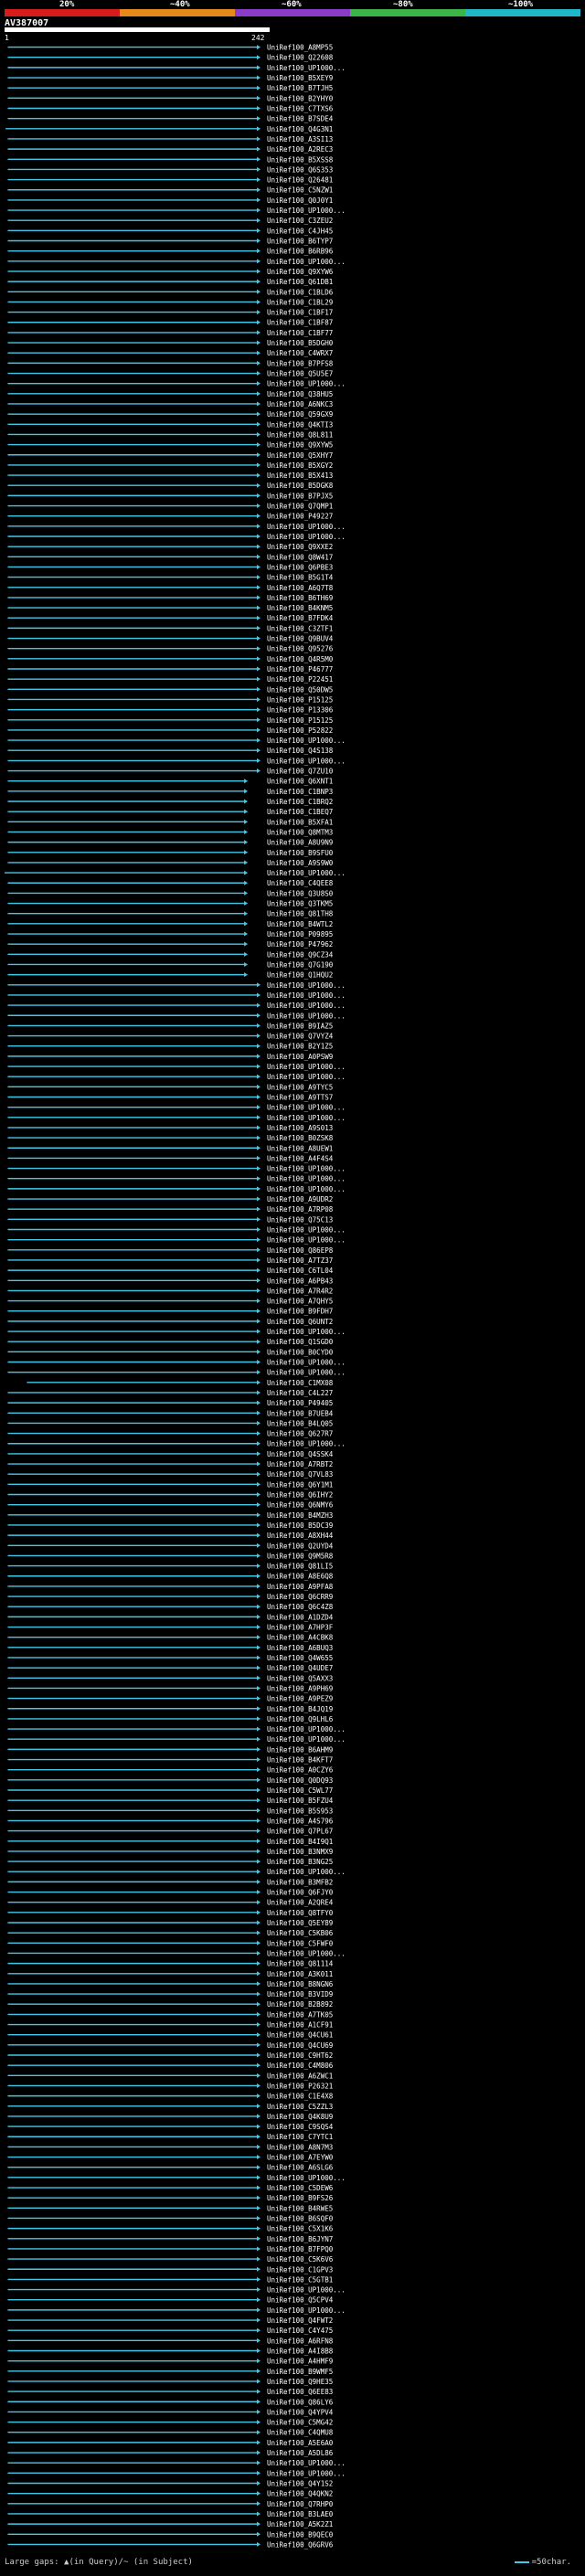 The image size is (585, 2576). Describe the element at coordinates (300, 2004) in the screenshot. I see `hit-label: UniRef100_B2B892` at that location.